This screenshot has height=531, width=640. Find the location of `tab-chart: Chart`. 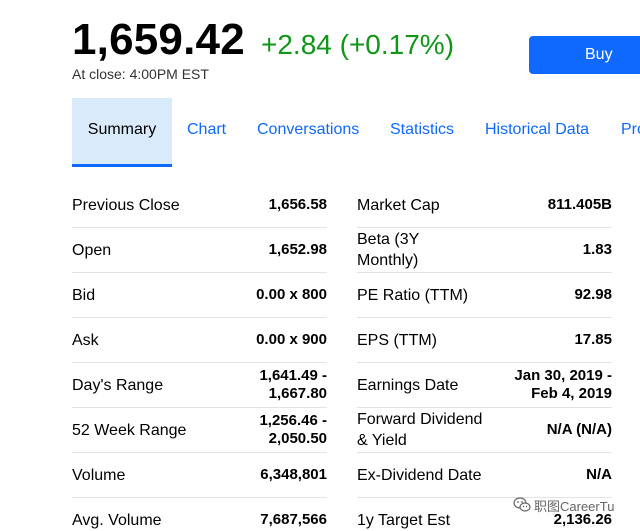

tab-chart: Chart is located at coordinates (206, 131).